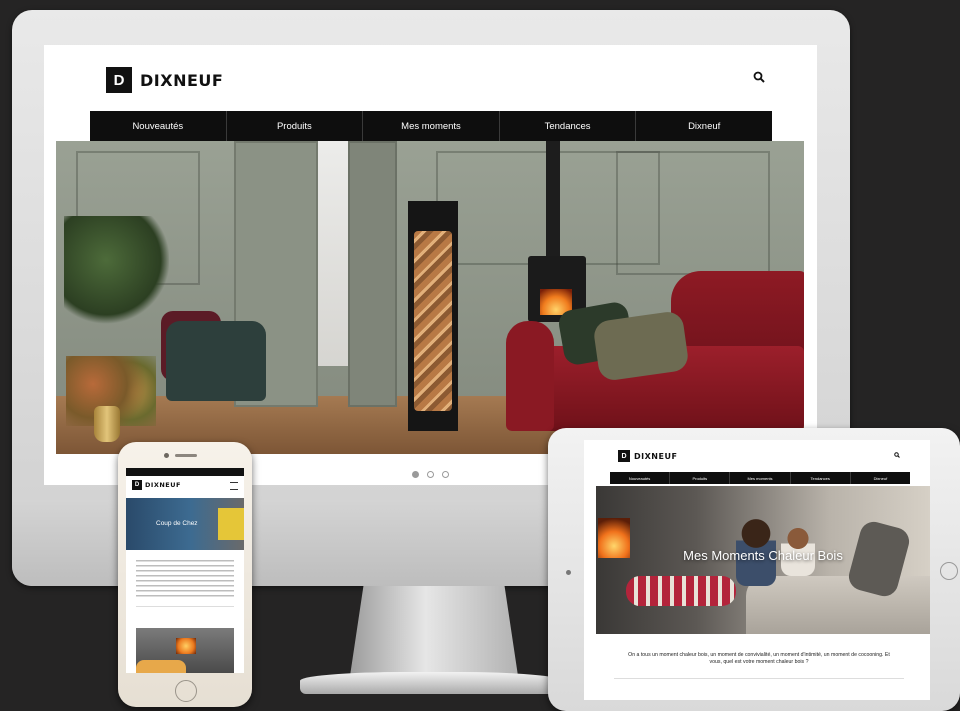 This screenshot has width=960, height=711. Describe the element at coordinates (161, 666) in the screenshot. I see `mobile-sofa` at that location.